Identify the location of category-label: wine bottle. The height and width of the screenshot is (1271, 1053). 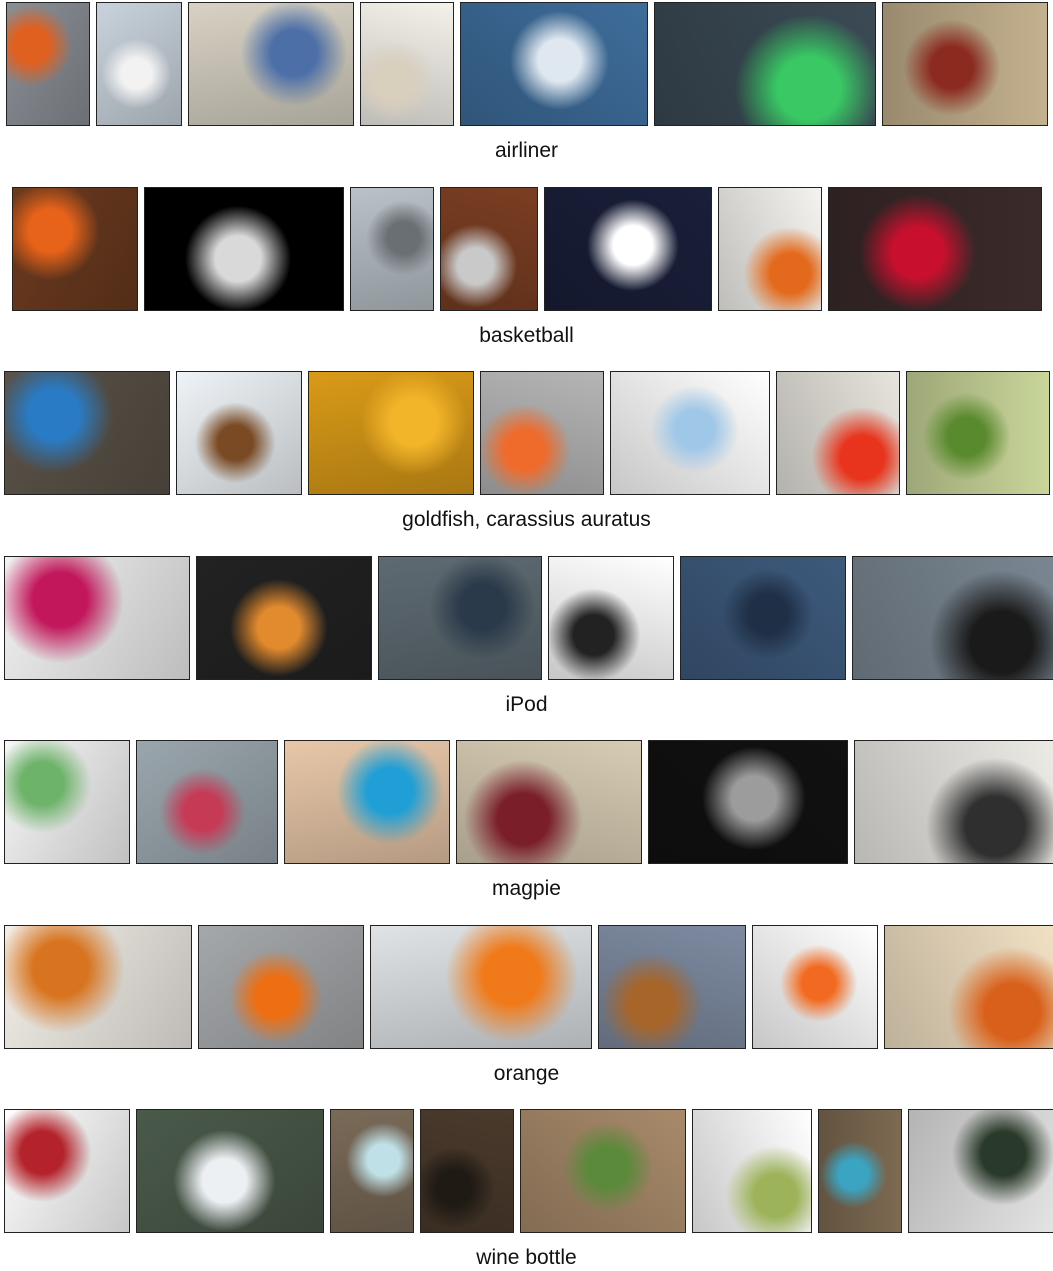
(526, 1257).